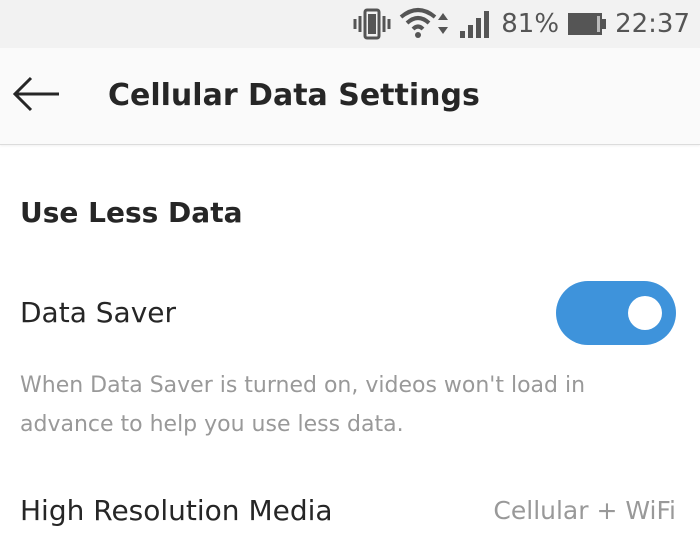  What do you see at coordinates (350, 24) in the screenshot?
I see `status-bar: 81% 22:37` at bounding box center [350, 24].